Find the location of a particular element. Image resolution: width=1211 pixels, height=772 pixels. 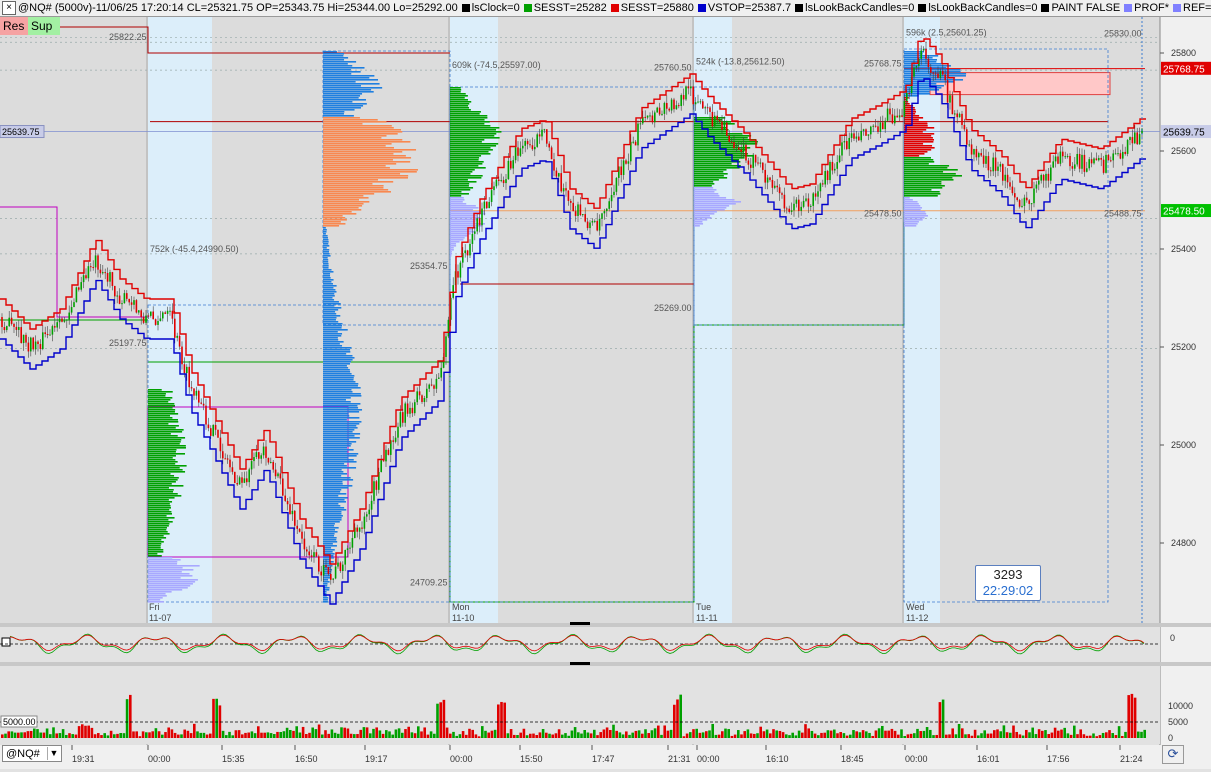

panel-divider is located at coordinates (605, 625).